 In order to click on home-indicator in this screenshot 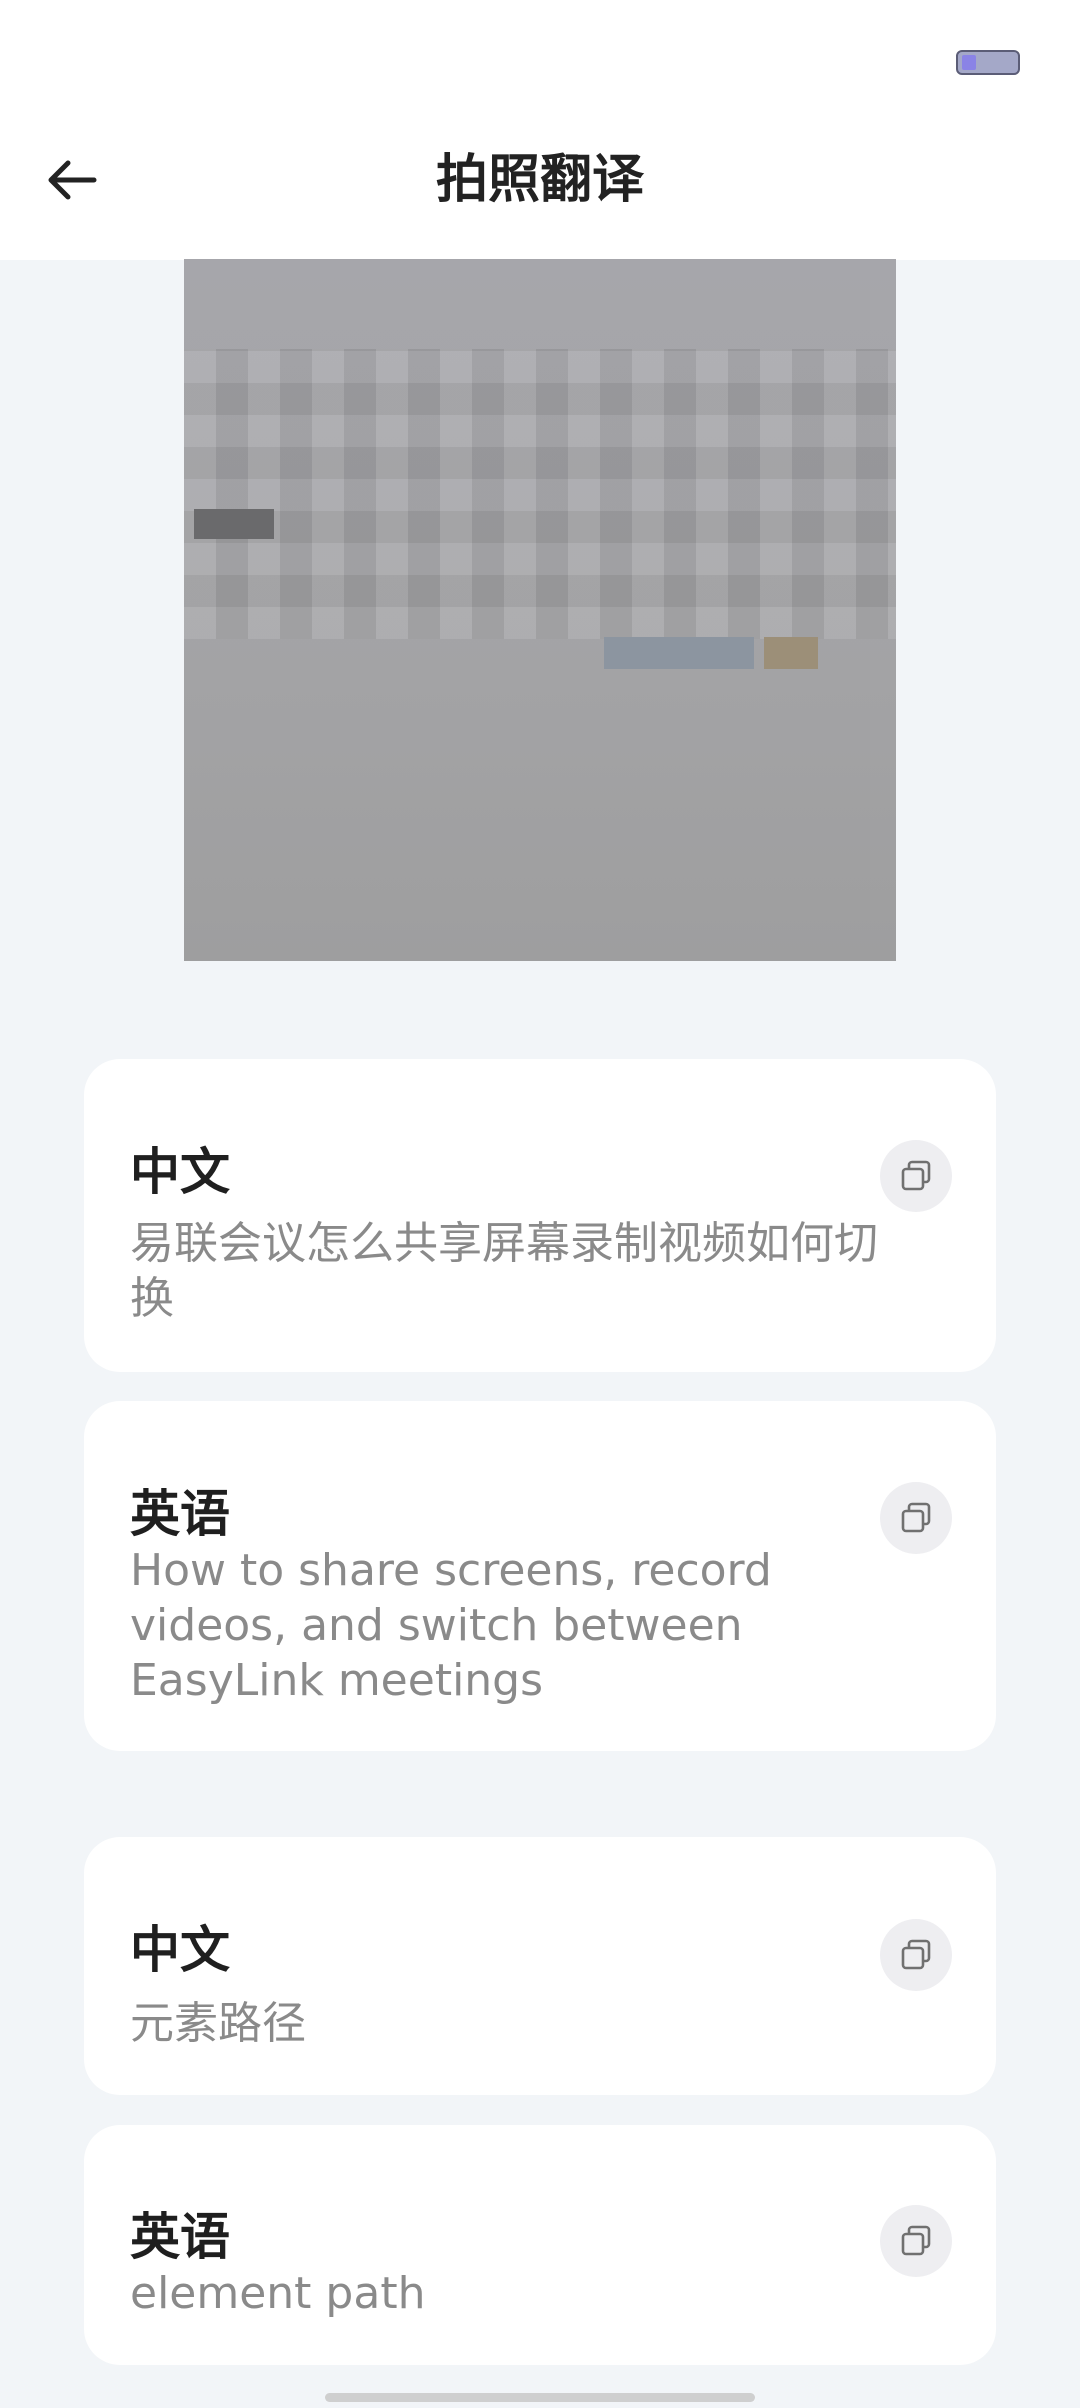, I will do `click(540, 2397)`.